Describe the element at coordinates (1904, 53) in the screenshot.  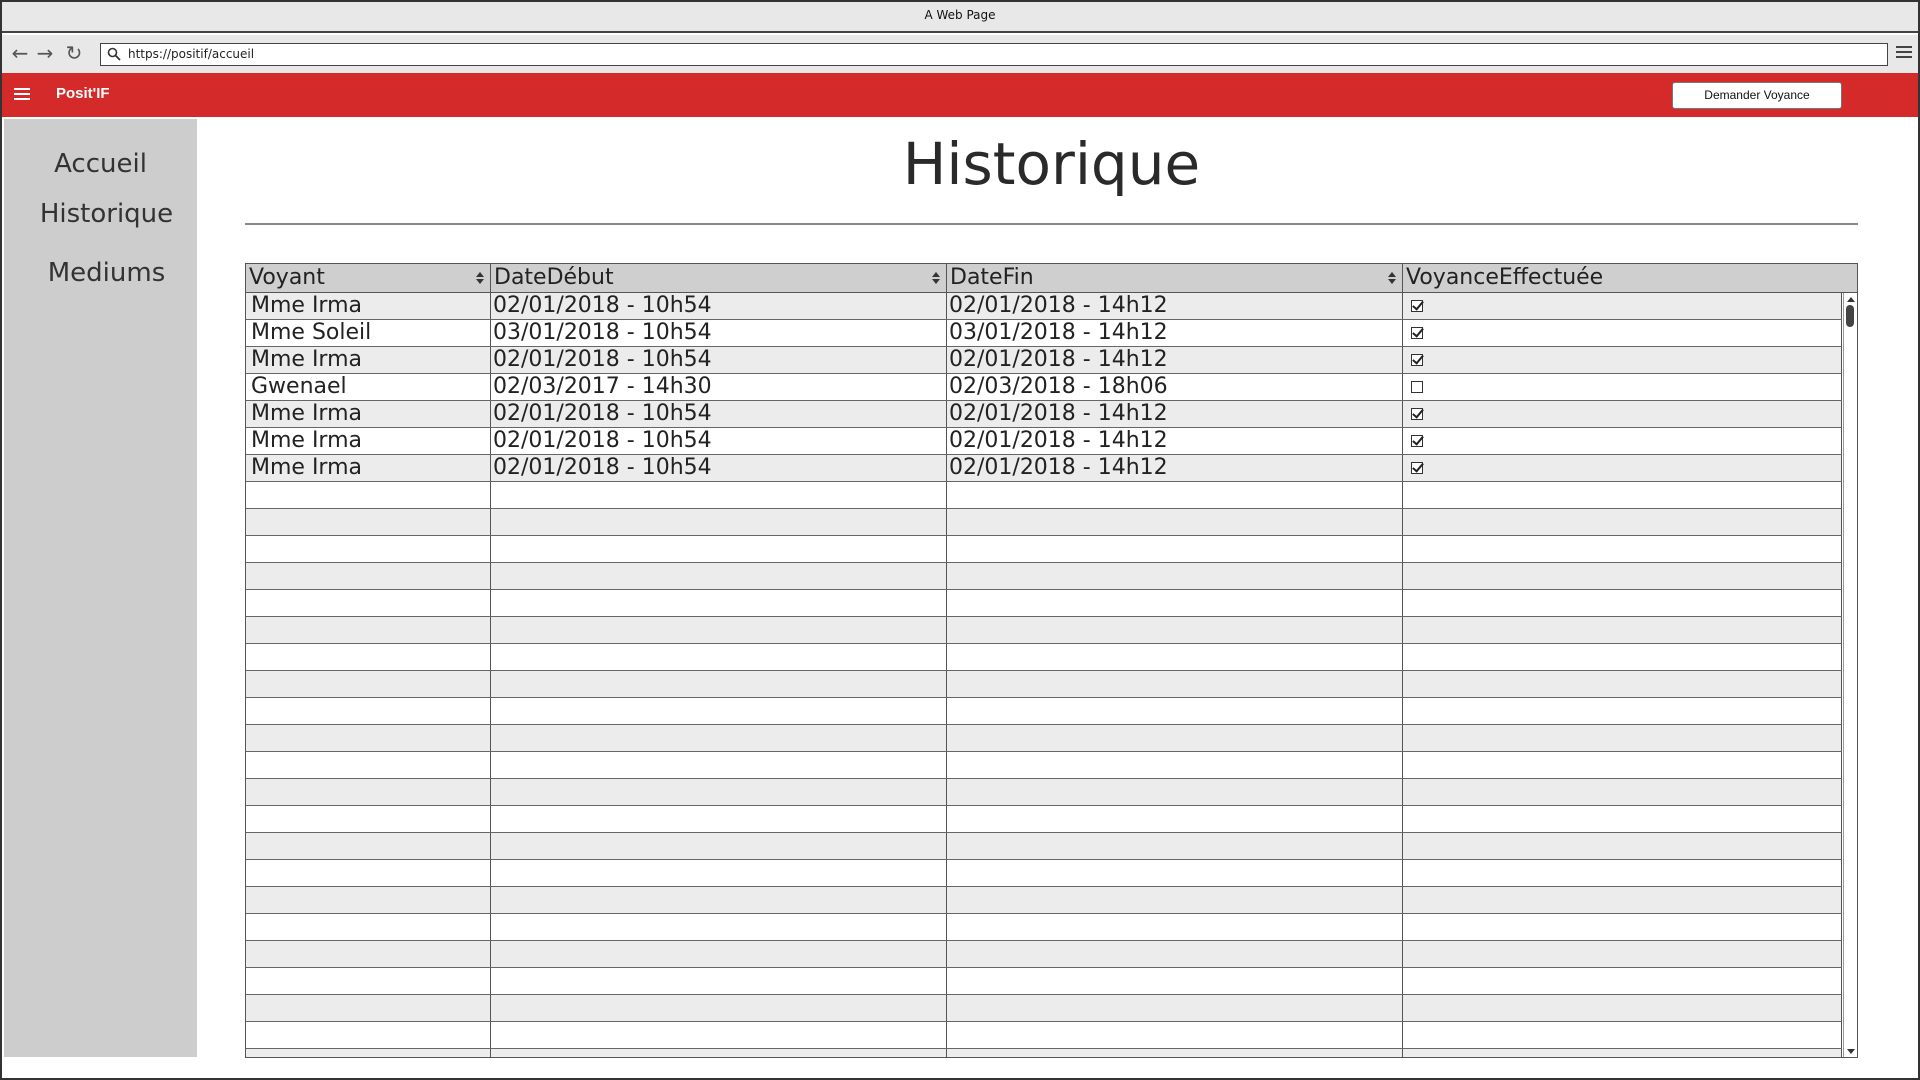
I see `menu-icon` at that location.